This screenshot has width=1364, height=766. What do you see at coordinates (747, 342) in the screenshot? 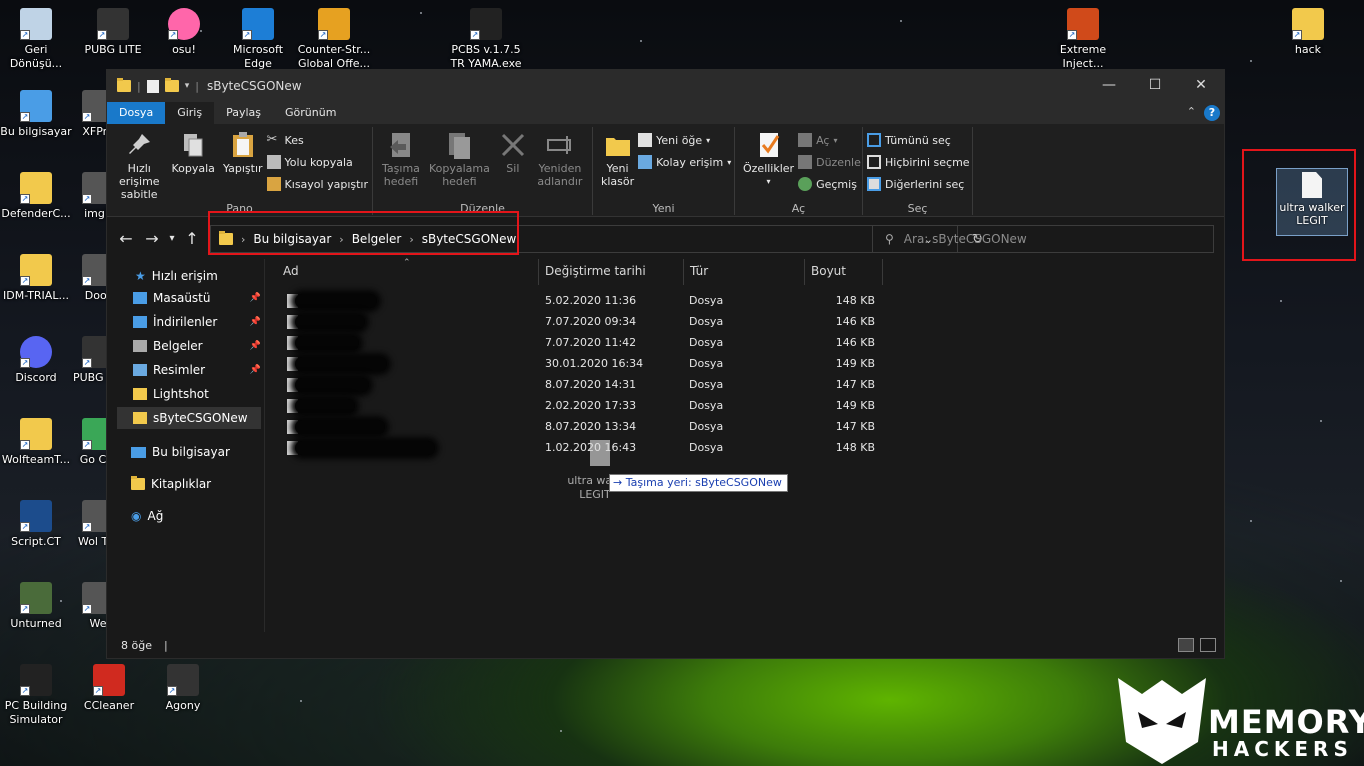
I see `file-row: 7.07.2020 11:42 Dosya 146 KB` at bounding box center [747, 342].